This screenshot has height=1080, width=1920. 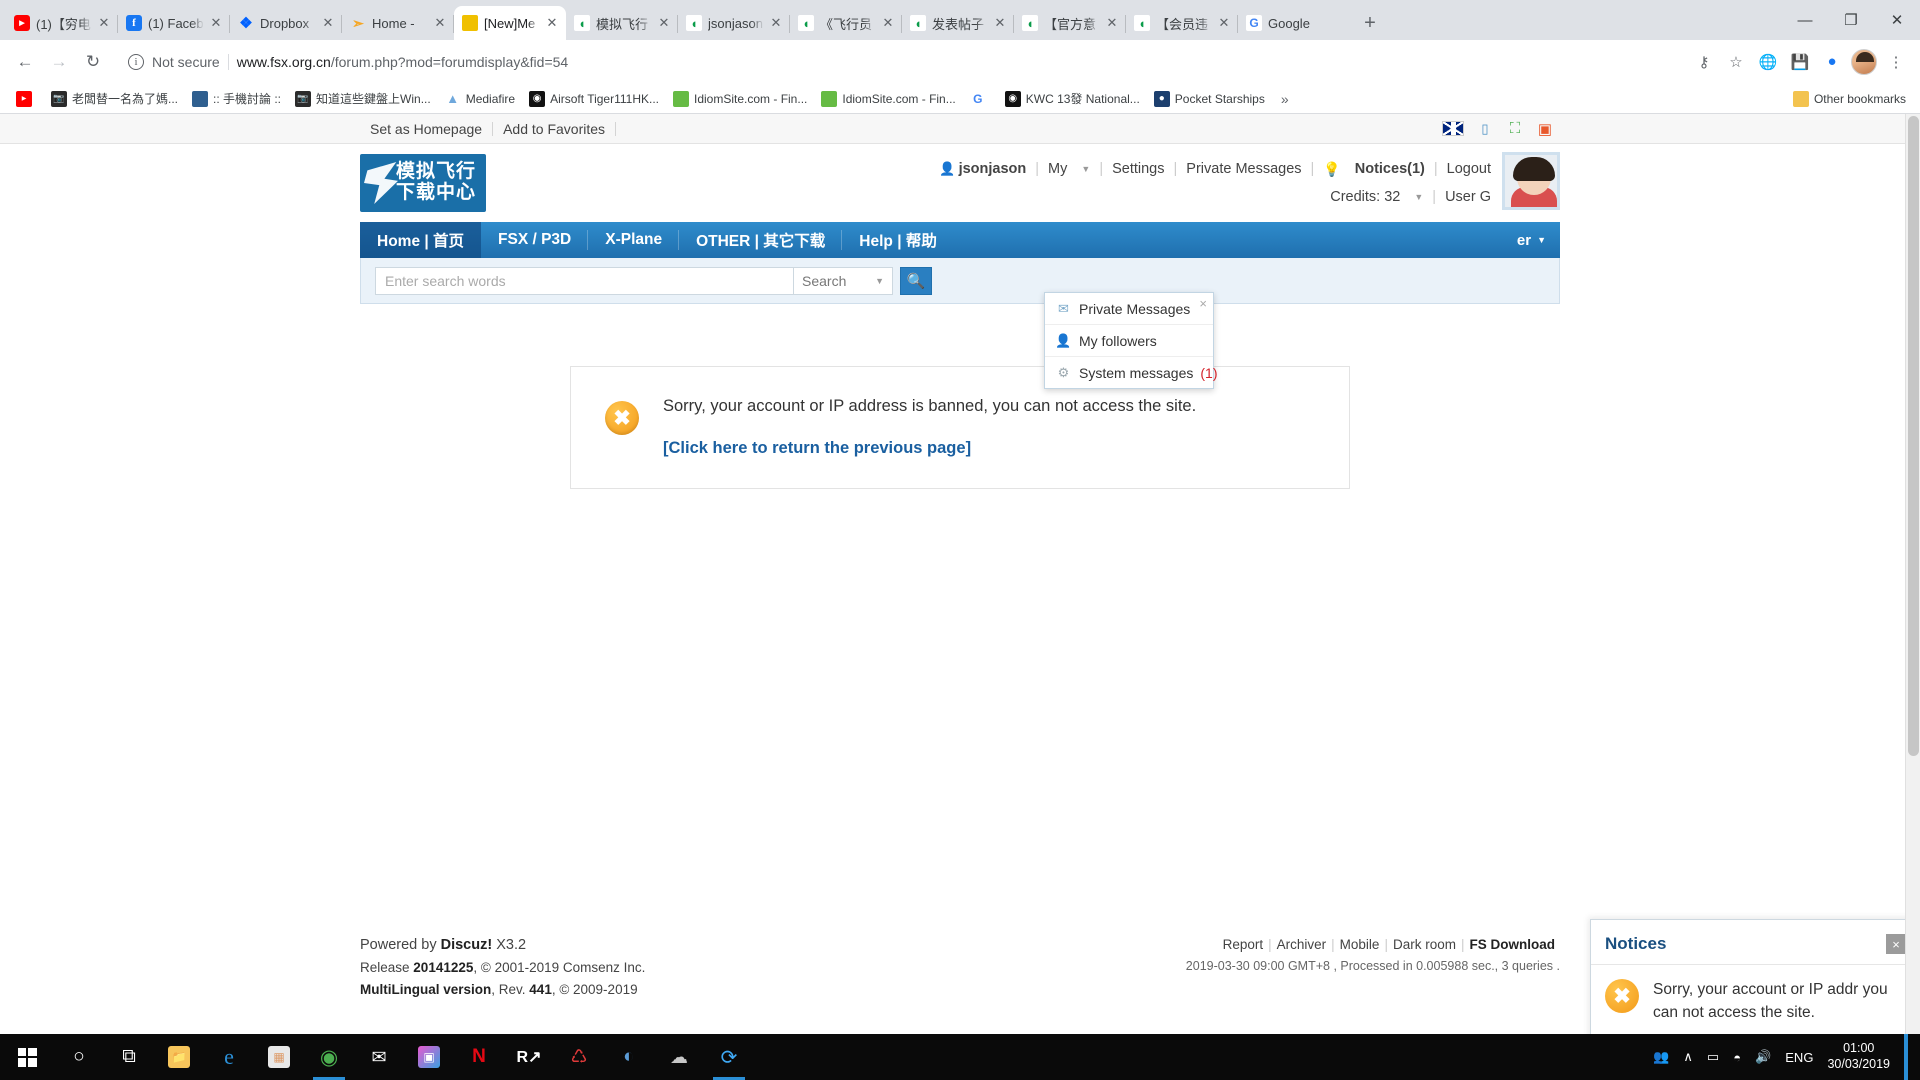 I want to click on mail-icon: ✉, so click(x=379, y=1057).